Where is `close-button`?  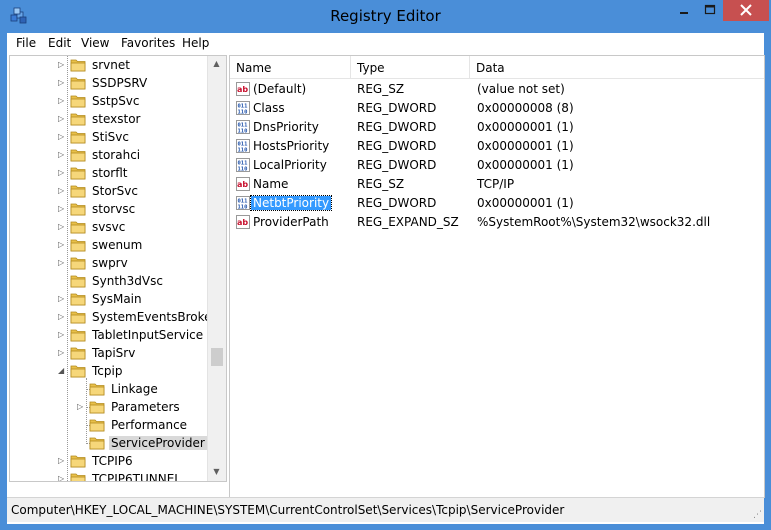 close-button is located at coordinates (746, 10).